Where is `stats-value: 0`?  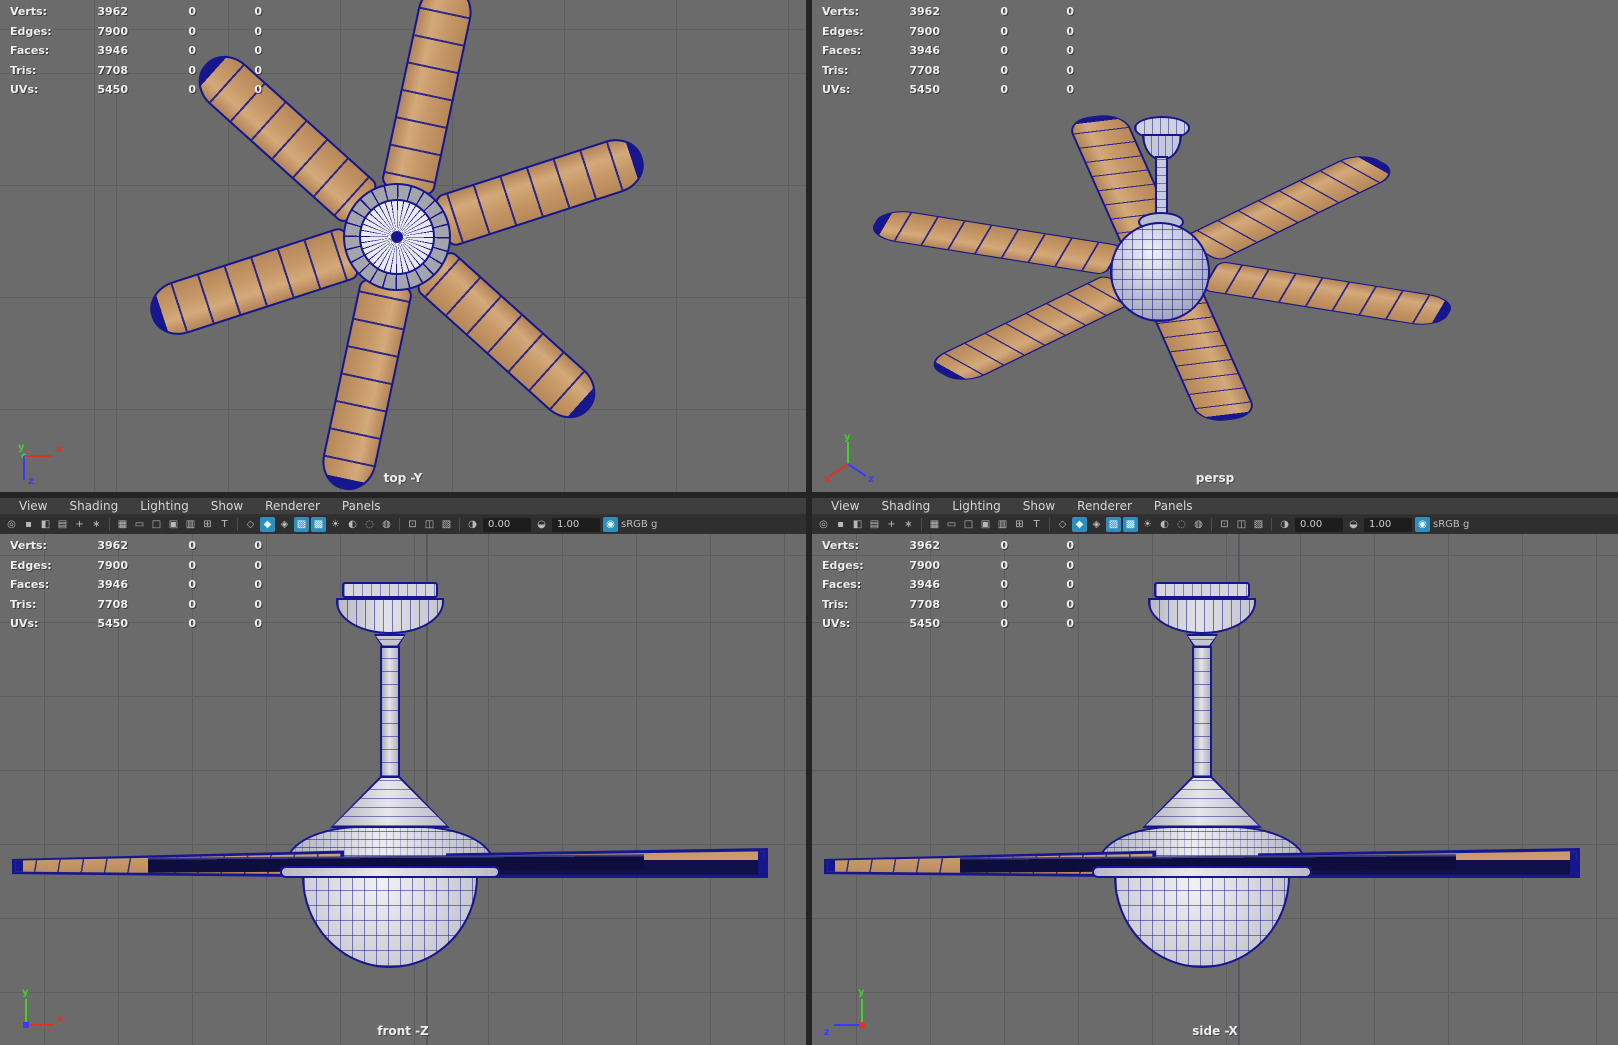 stats-value: 0 is located at coordinates (192, 11).